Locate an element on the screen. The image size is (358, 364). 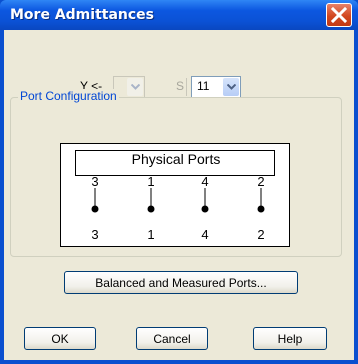
separator is located at coordinates (186, 87).